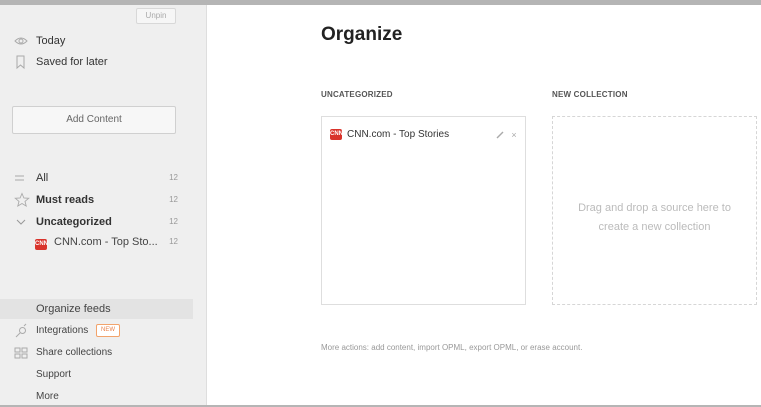 The width and height of the screenshot is (761, 407). I want to click on eye-icon, so click(21, 41).